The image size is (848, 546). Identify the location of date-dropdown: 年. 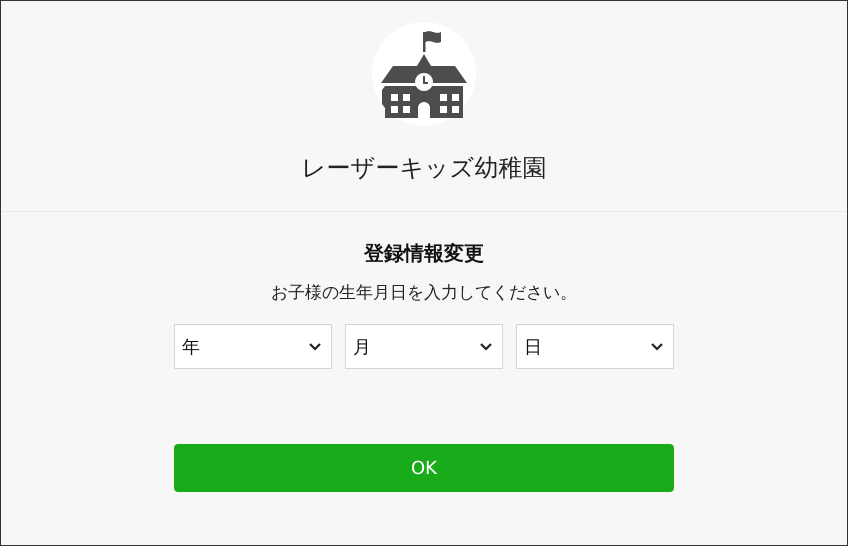
(253, 346).